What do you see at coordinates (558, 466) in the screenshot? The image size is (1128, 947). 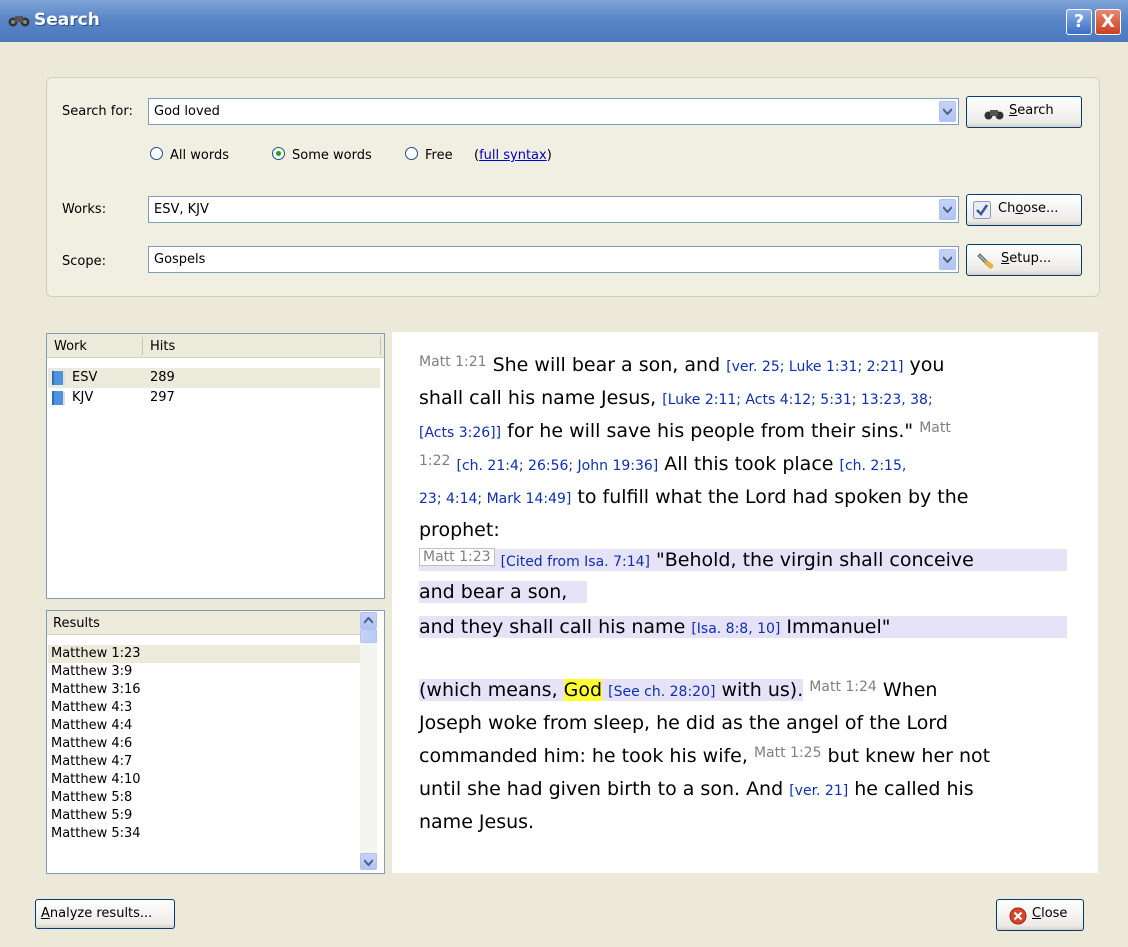 I see `cross-ref: [ch. 21:4; 26:56; John 19:36]` at bounding box center [558, 466].